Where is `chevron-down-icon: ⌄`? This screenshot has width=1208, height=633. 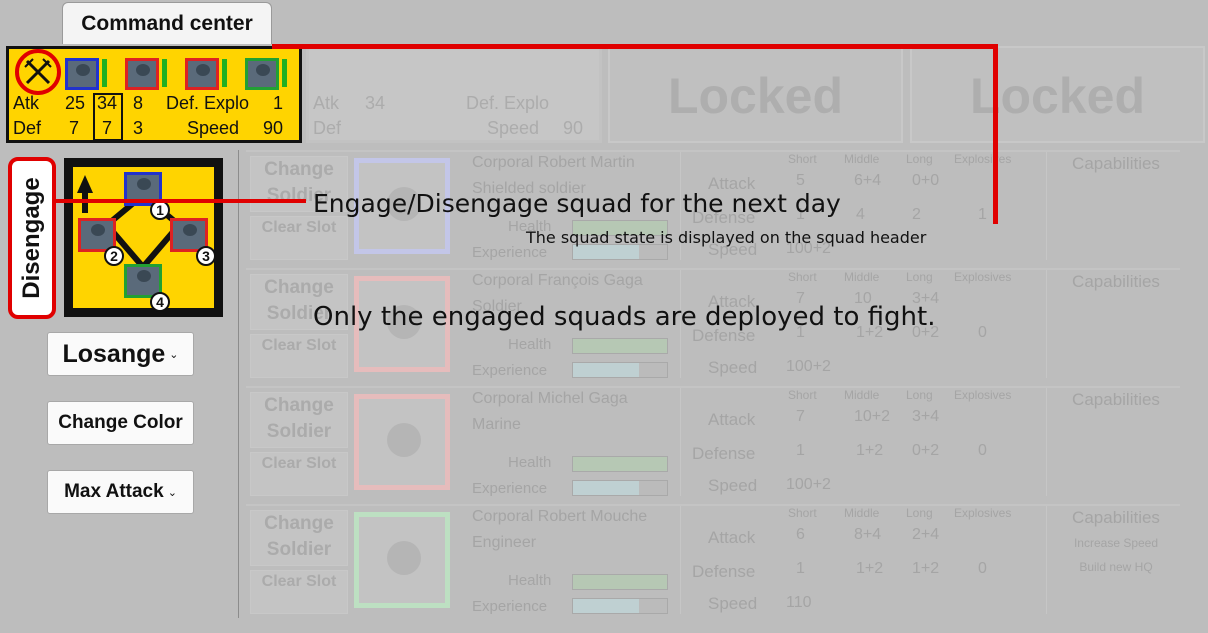
chevron-down-icon: ⌄ is located at coordinates (174, 354).